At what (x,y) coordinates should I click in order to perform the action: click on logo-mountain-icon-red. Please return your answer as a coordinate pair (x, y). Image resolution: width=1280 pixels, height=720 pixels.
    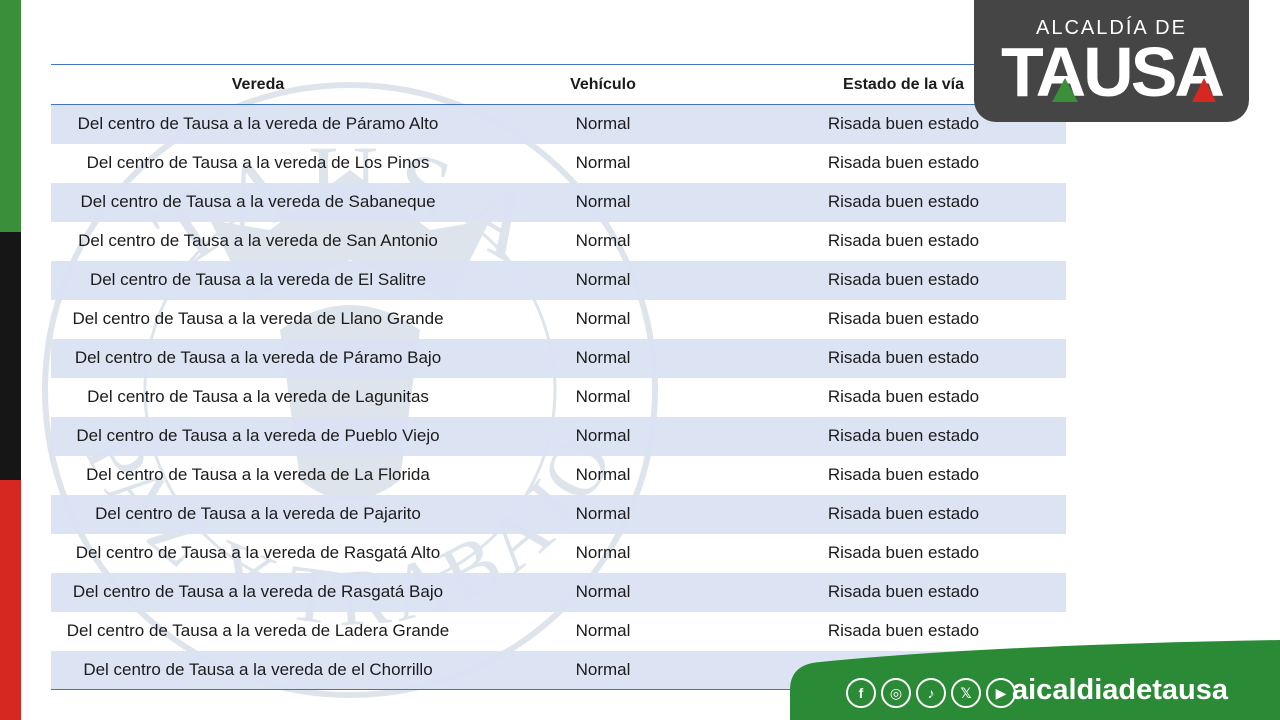
    Looking at the image, I should click on (1204, 90).